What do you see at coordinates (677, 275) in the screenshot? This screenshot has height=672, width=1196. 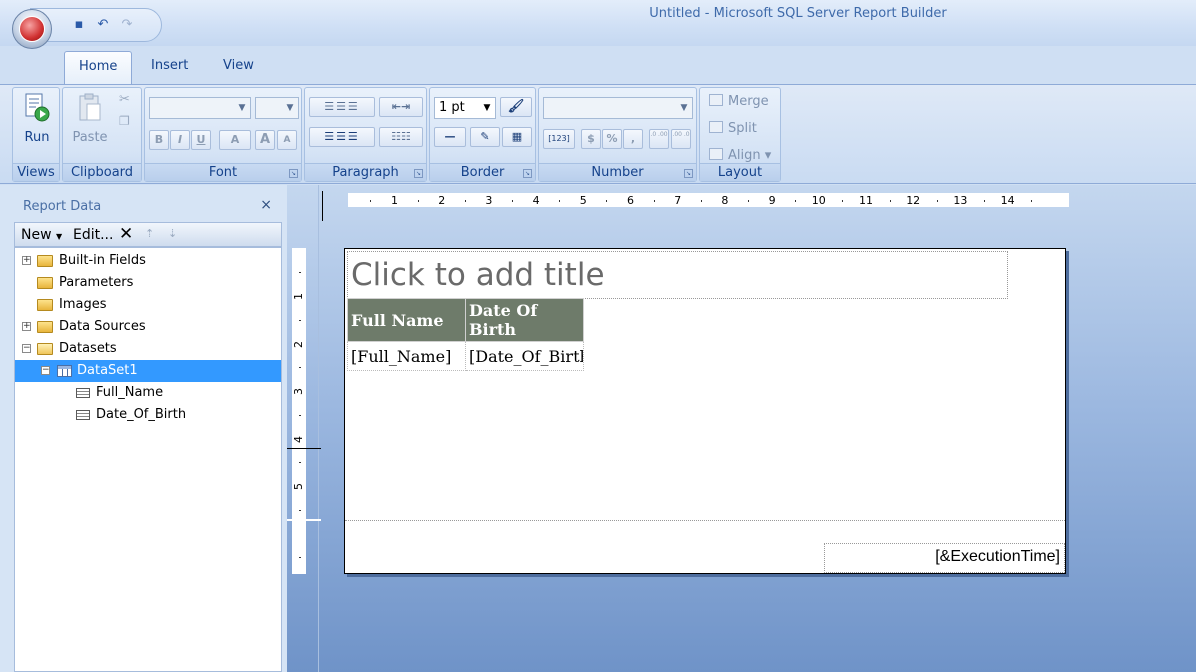 I see `report-title-textbox: Click to add title` at bounding box center [677, 275].